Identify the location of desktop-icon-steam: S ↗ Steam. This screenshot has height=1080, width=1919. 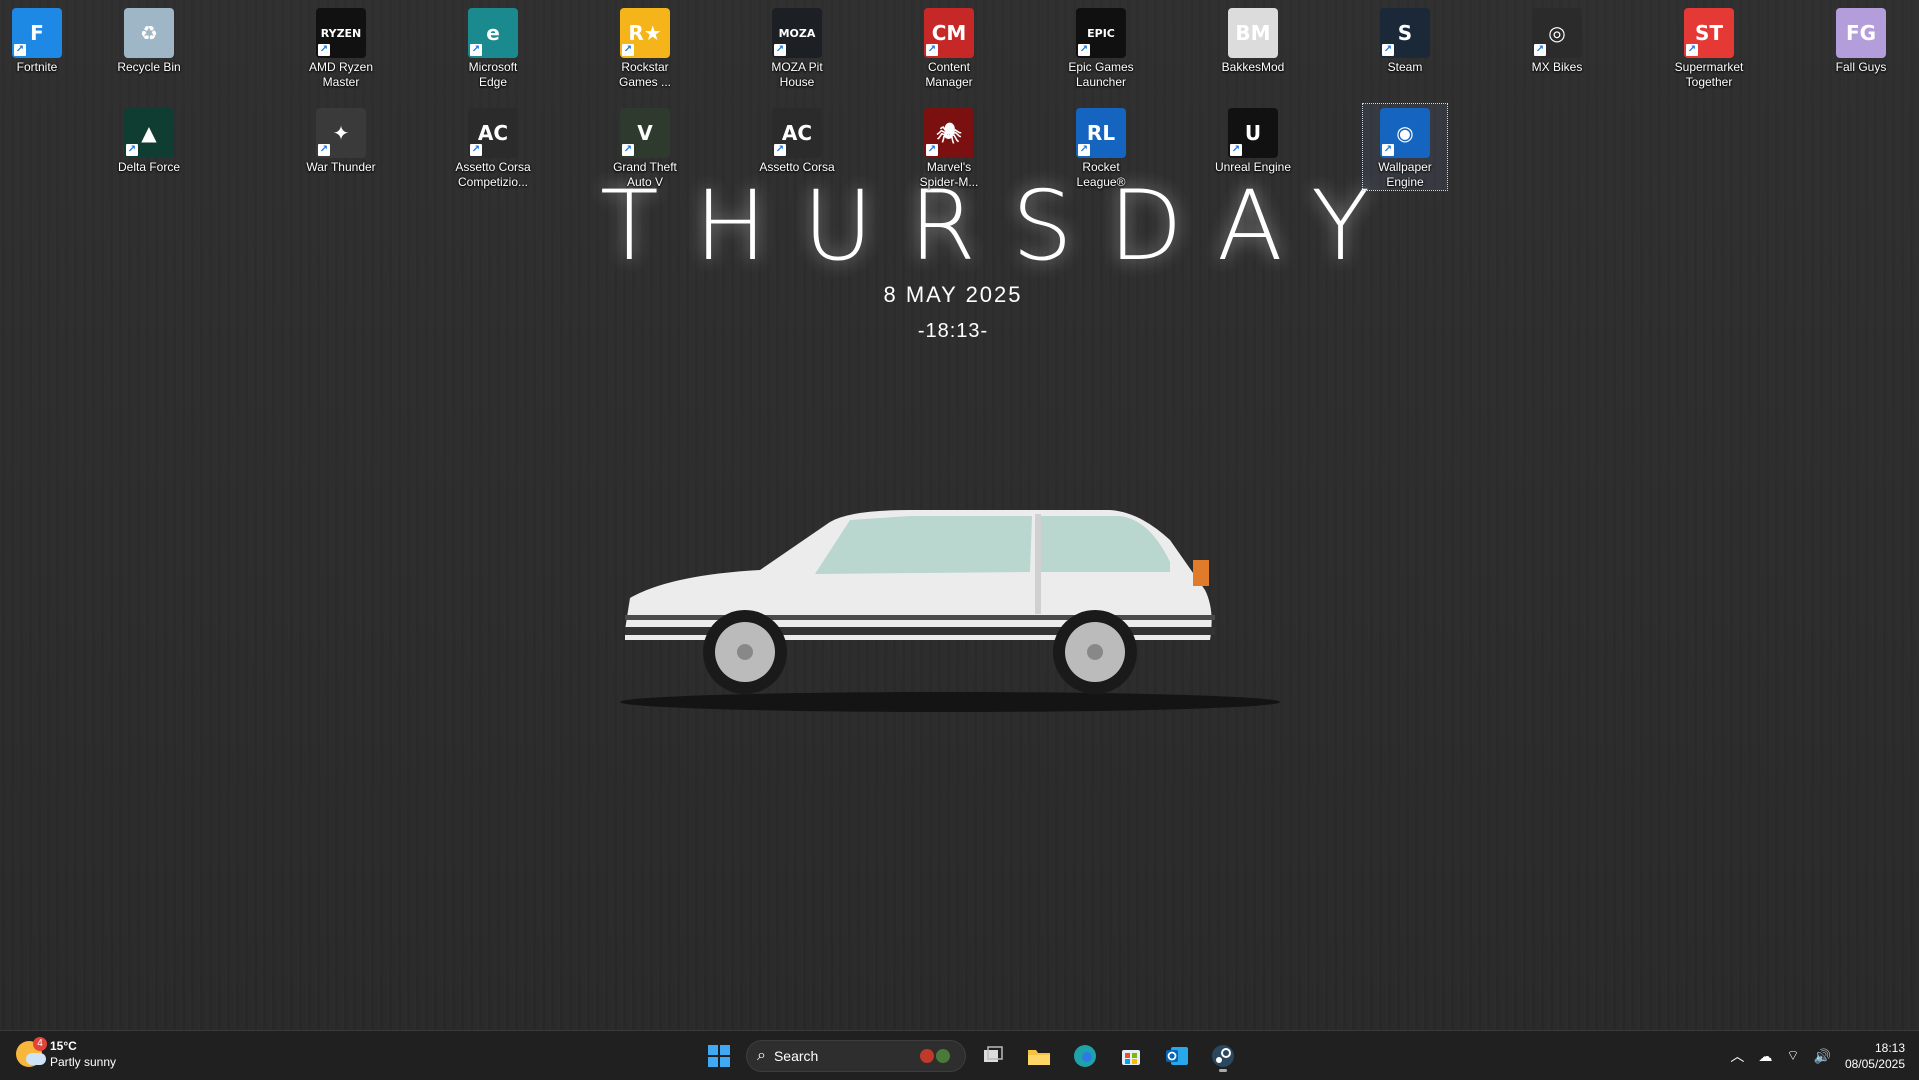
(1405, 39).